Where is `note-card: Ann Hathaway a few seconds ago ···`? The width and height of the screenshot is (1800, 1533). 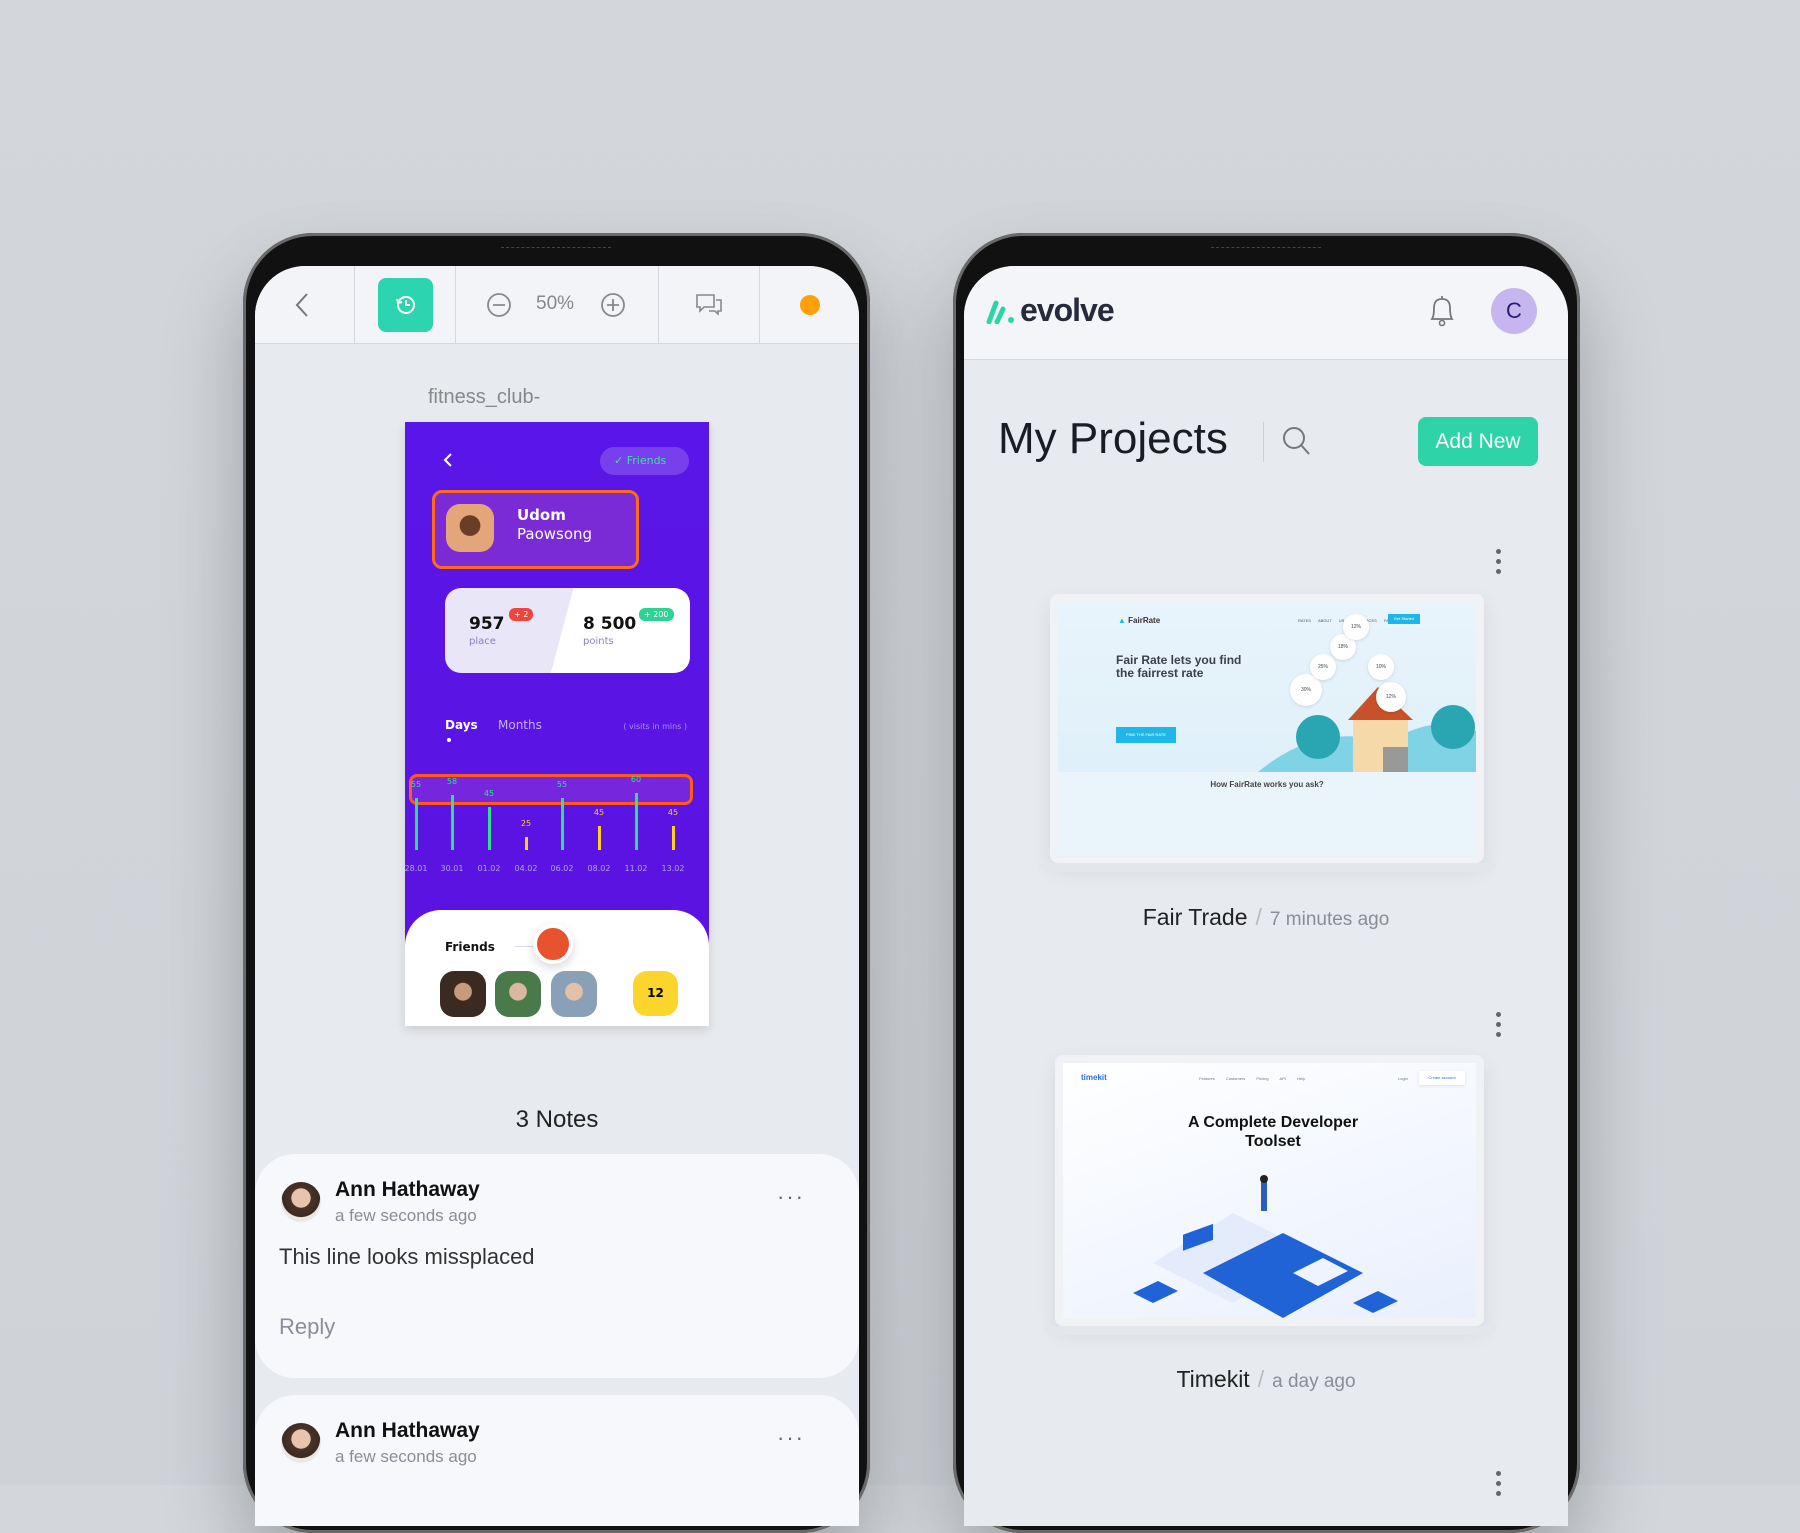 note-card: Ann Hathaway a few seconds ago ··· is located at coordinates (557, 1460).